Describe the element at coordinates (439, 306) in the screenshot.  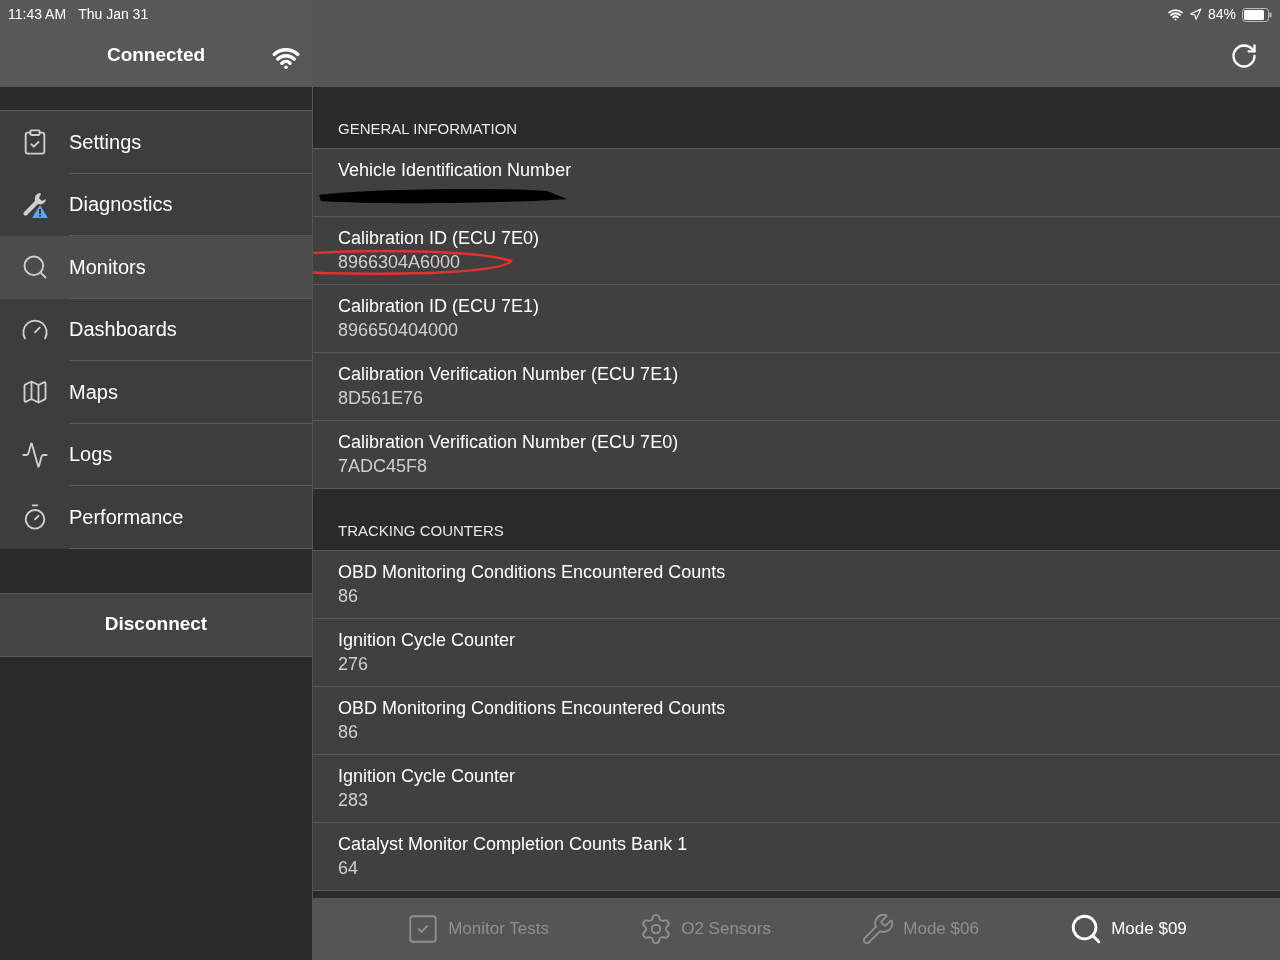
I see `row-label: Calibration ID (ECU 7E1)` at that location.